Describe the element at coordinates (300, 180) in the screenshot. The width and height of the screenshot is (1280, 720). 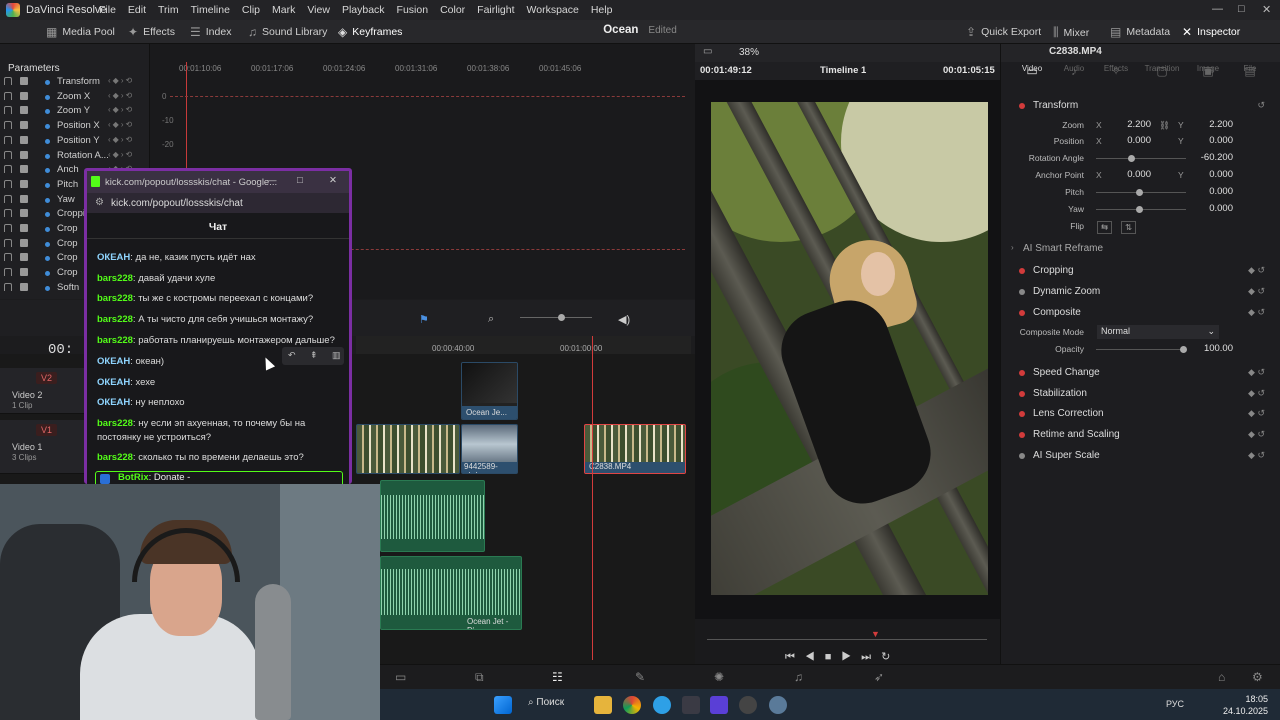
I see `maximize-icon: □` at that location.